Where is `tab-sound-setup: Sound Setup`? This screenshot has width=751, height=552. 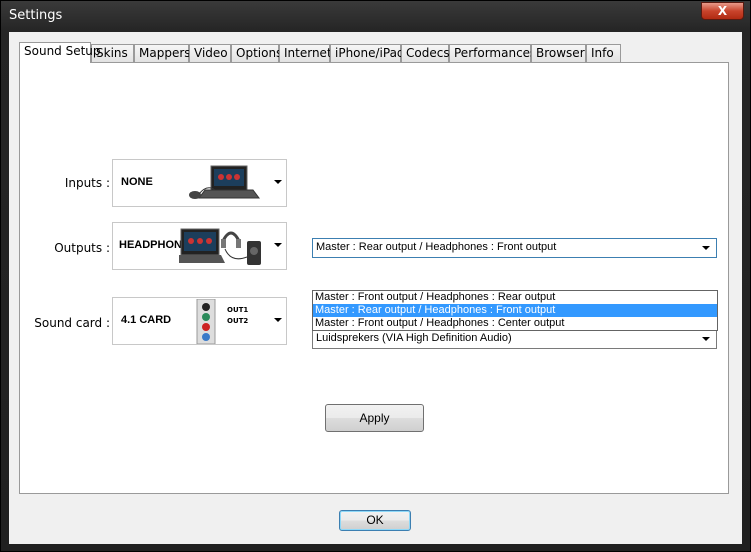
tab-sound-setup: Sound Setup is located at coordinates (60, 52).